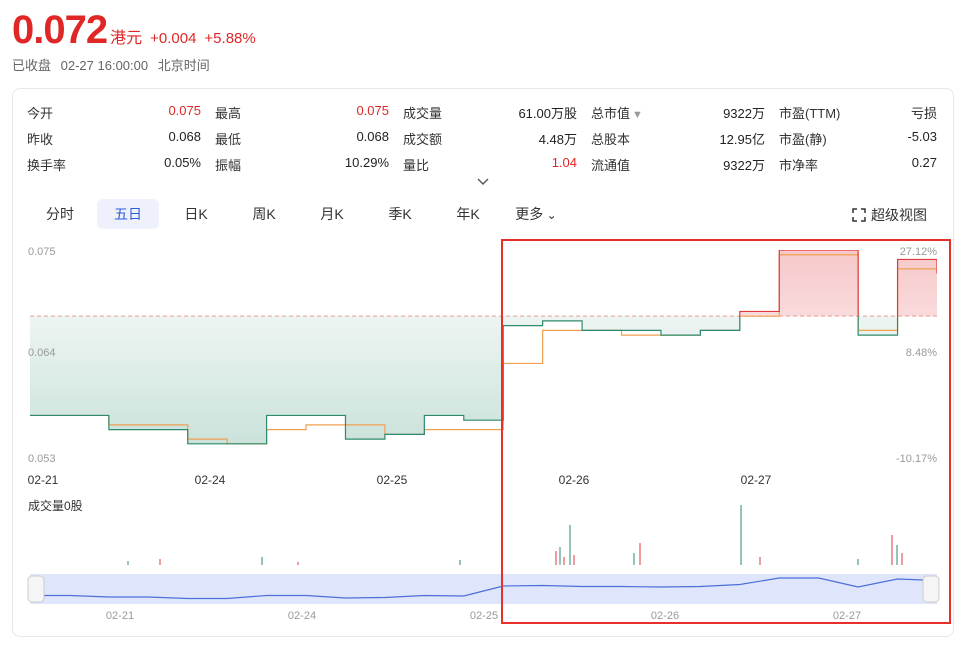 This screenshot has width=971, height=647. I want to click on date-label: 02-25, so click(392, 480).